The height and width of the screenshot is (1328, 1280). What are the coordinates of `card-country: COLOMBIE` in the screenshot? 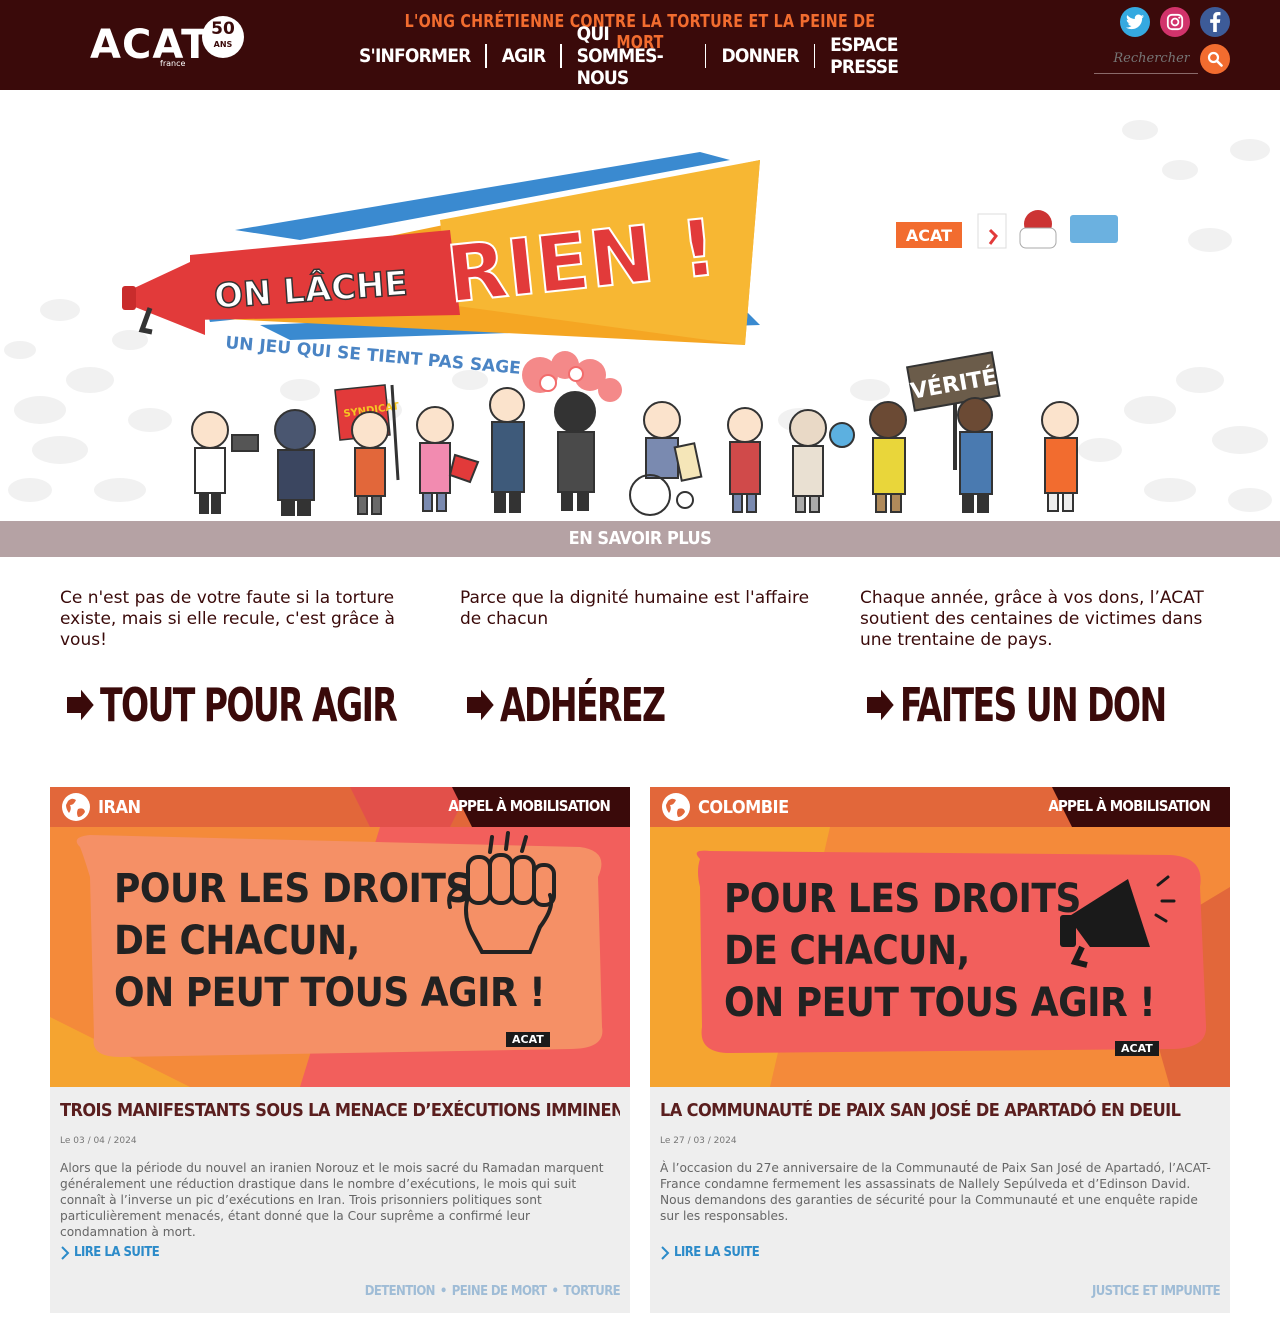 It's located at (724, 807).